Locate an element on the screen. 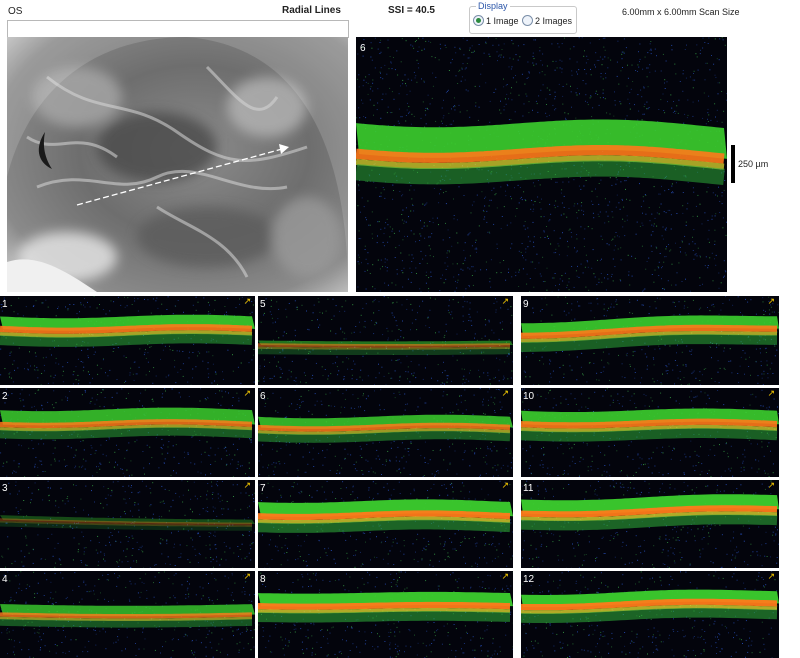 This screenshot has width=800, height=658. oct-thumbnail-10: 10 ↗ is located at coordinates (650, 432).